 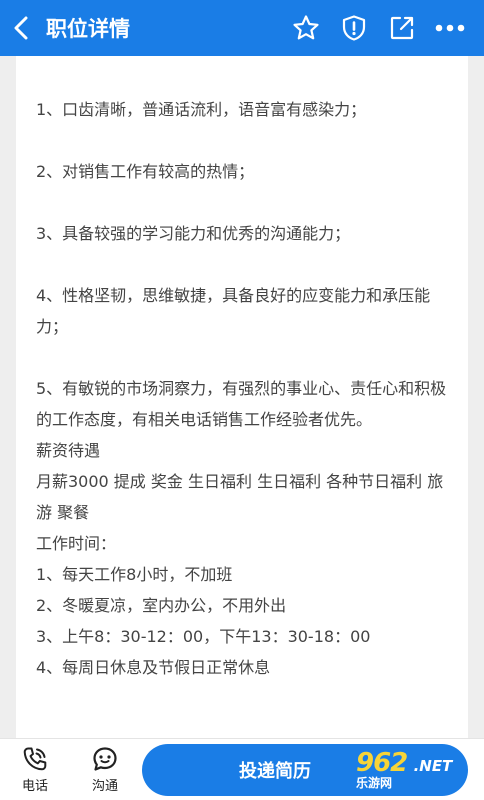 I want to click on more-icon, so click(x=450, y=28).